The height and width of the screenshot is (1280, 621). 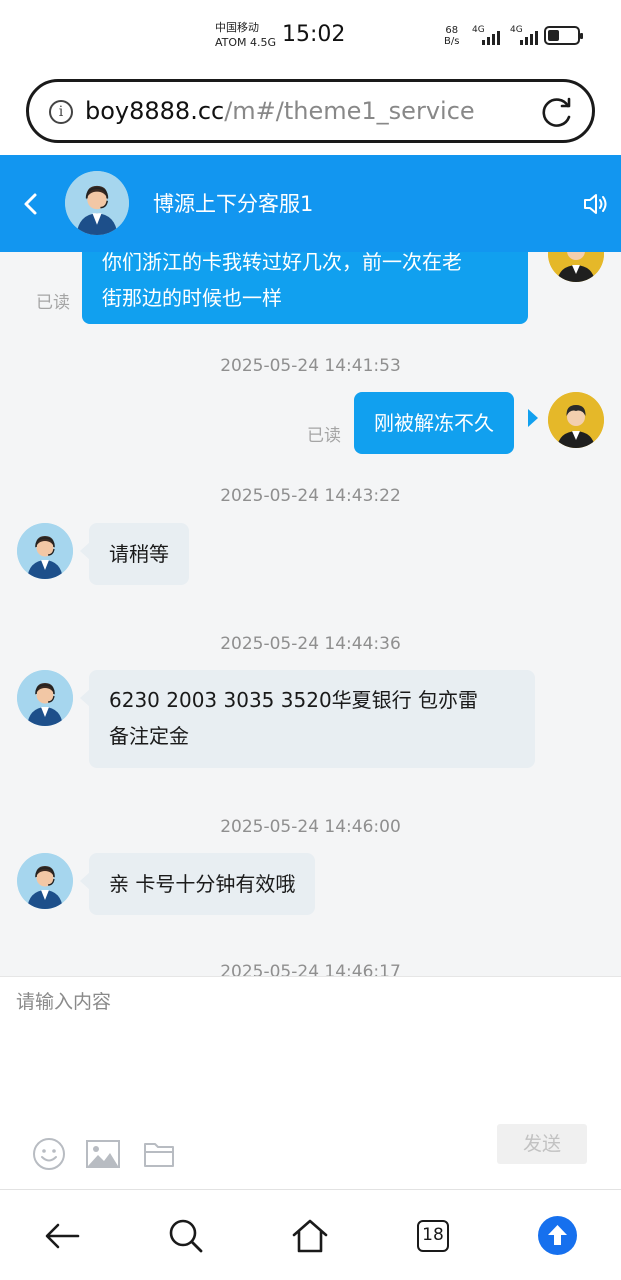 I want to click on message-timestamp: 2025-05-24 14:44:36, so click(x=310, y=644).